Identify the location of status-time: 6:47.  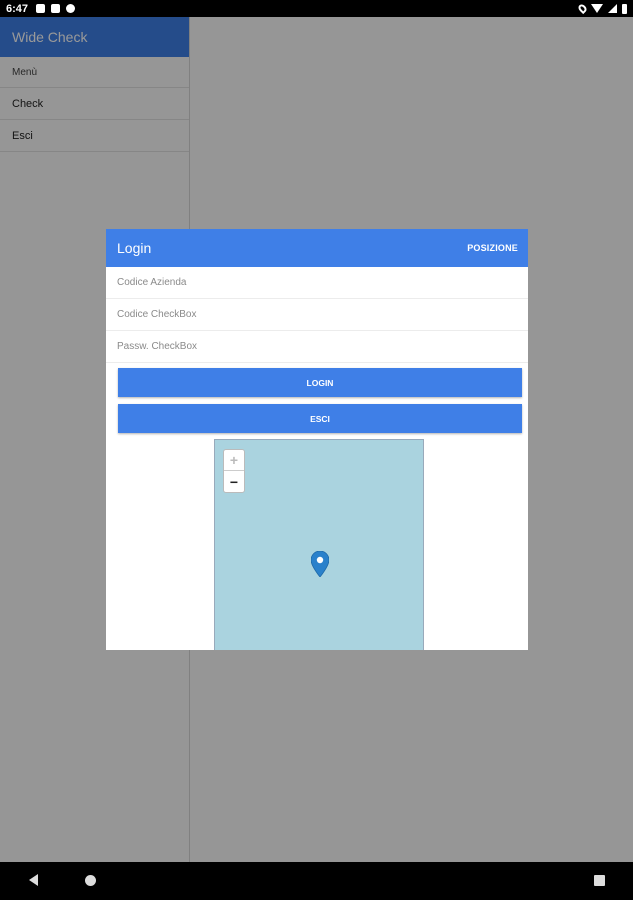
(17, 8).